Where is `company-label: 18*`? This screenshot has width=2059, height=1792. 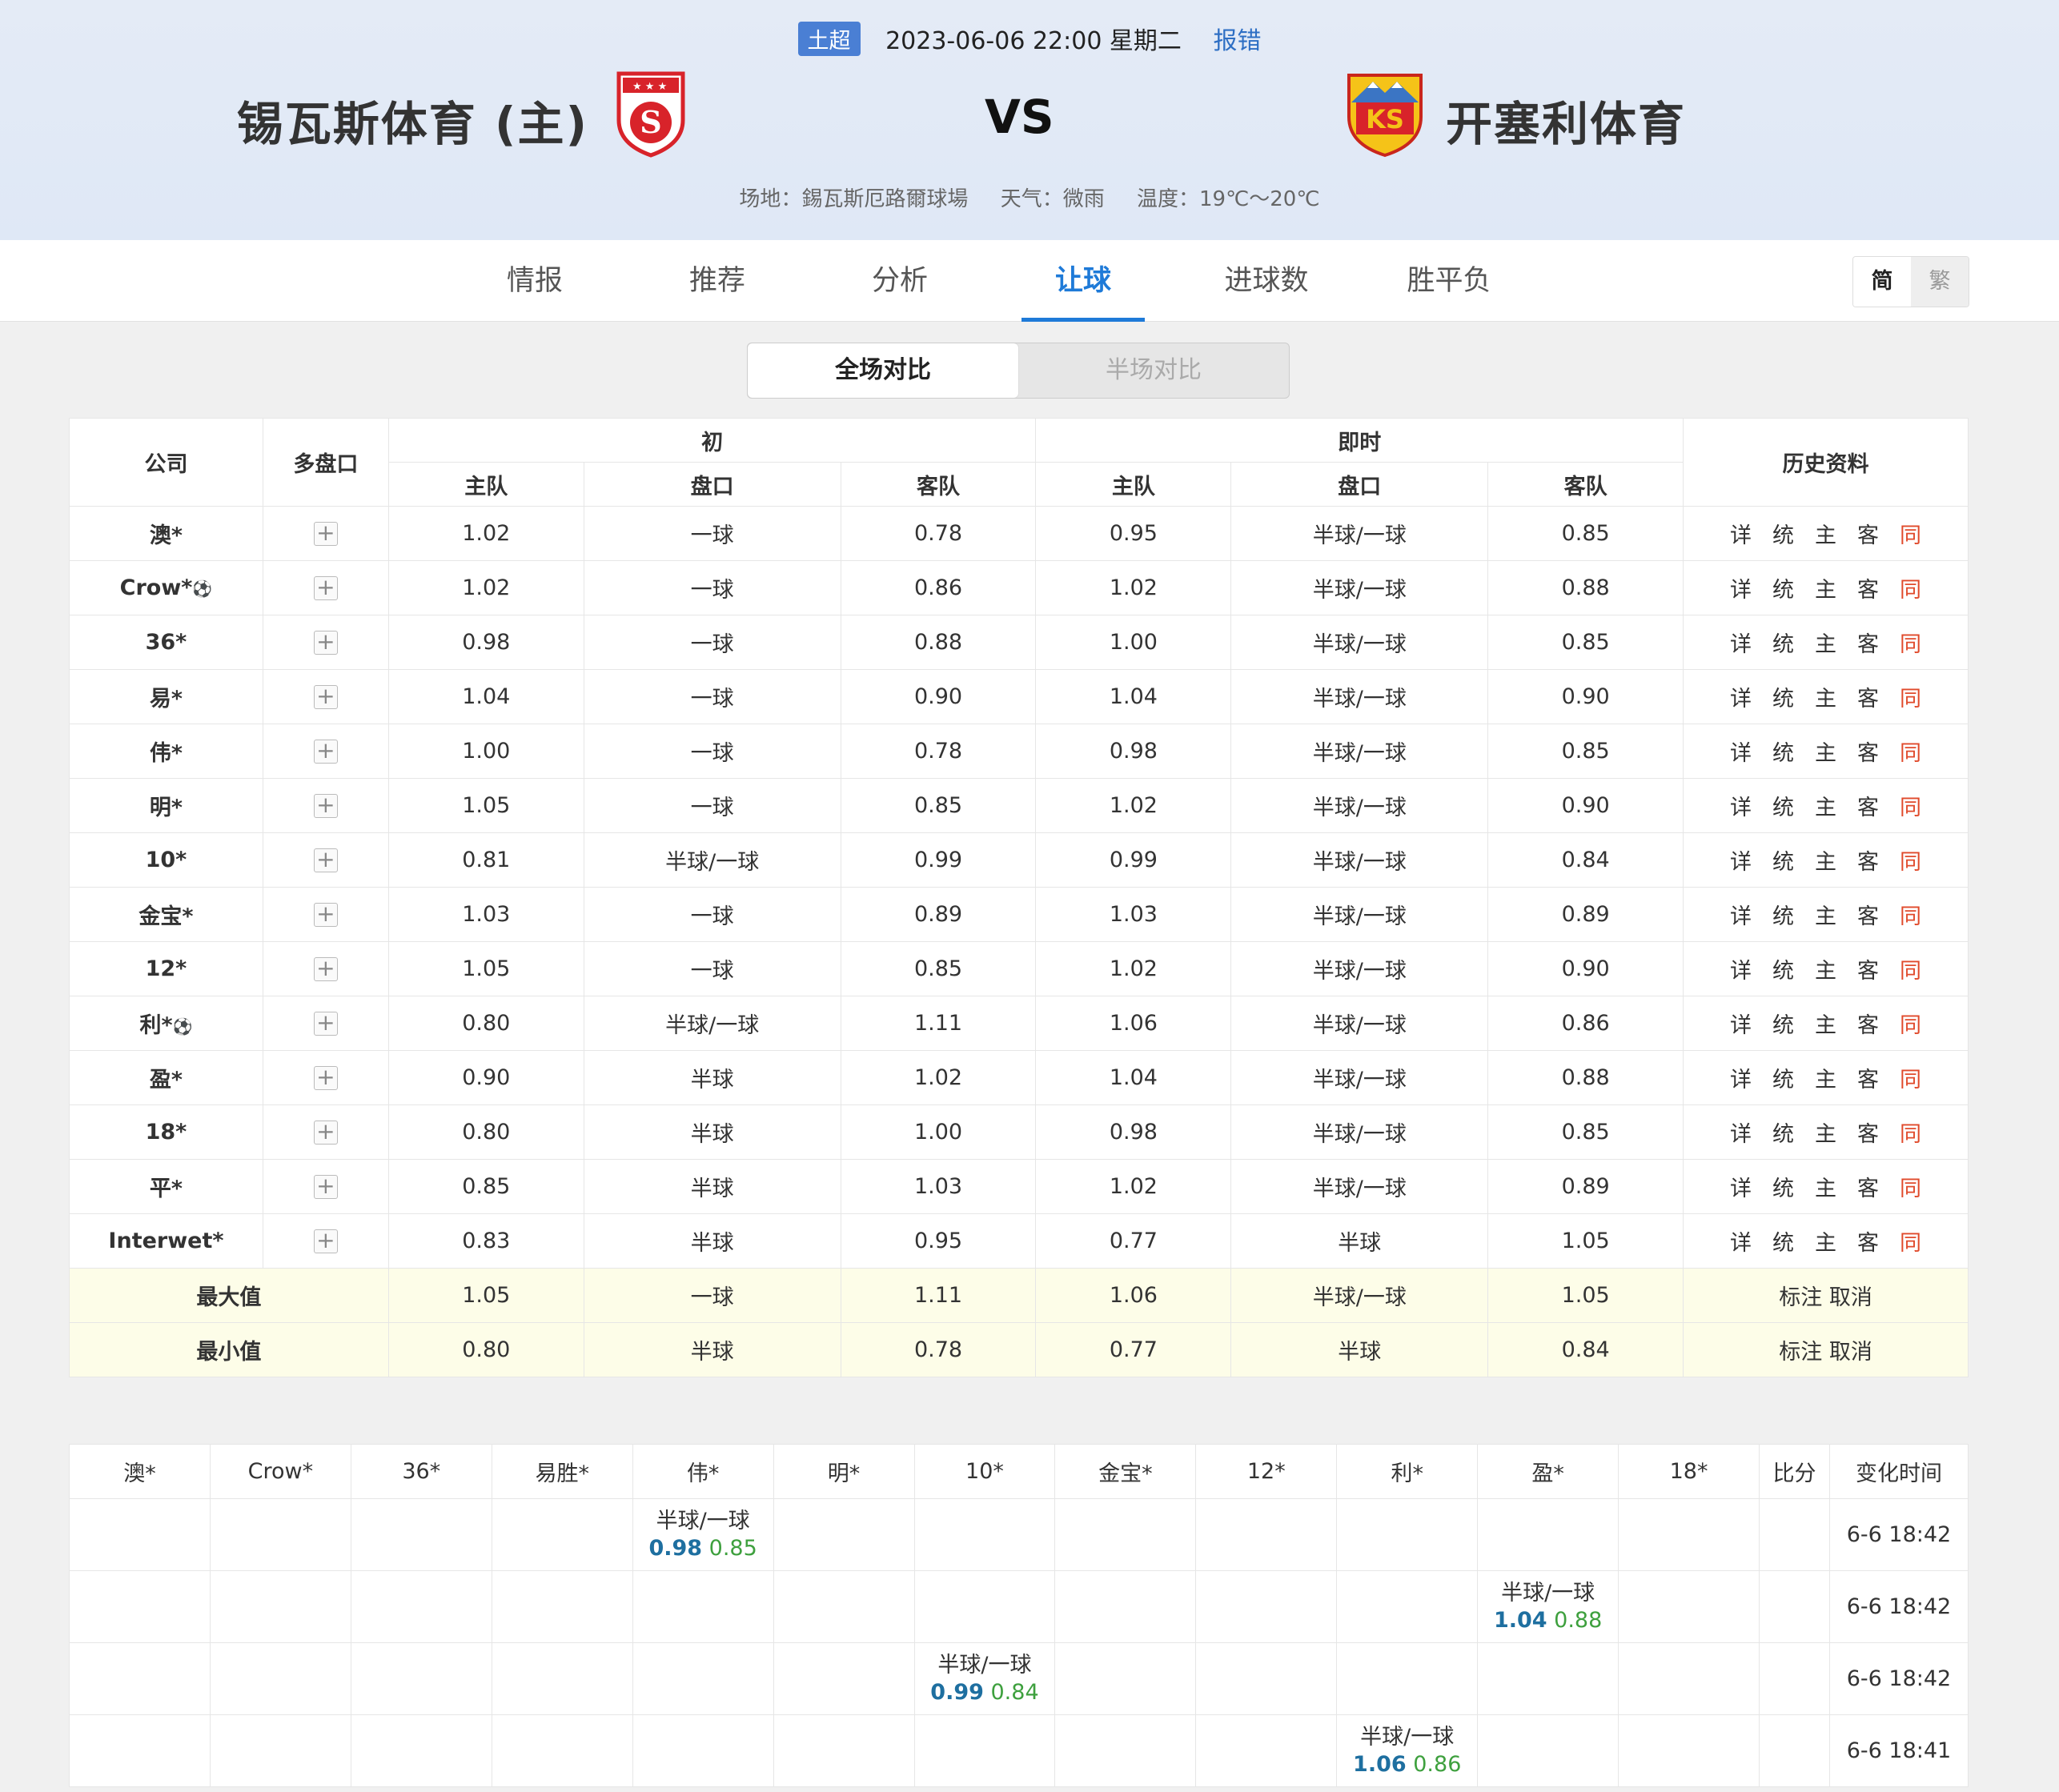 company-label: 18* is located at coordinates (166, 1132).